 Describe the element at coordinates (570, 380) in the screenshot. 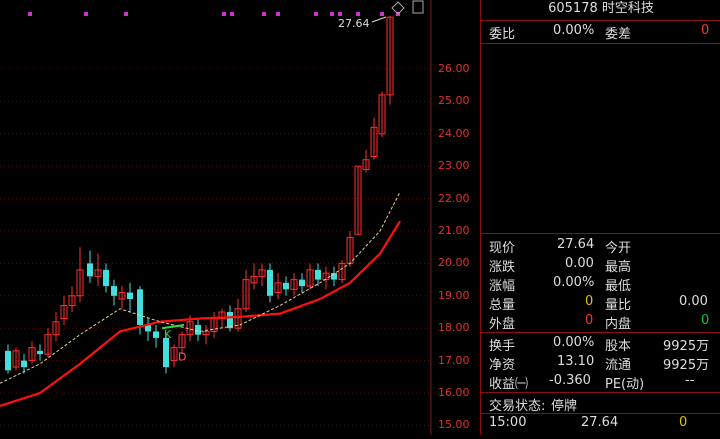

I see `shouyi-value: -0.360` at that location.